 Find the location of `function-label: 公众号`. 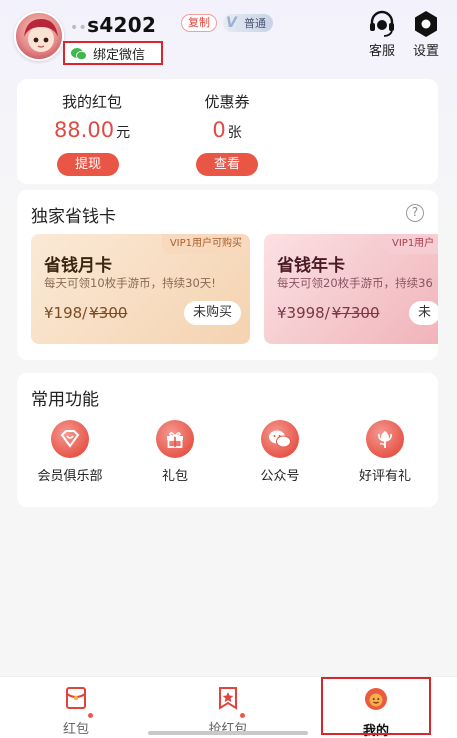

function-label: 公众号 is located at coordinates (280, 476).